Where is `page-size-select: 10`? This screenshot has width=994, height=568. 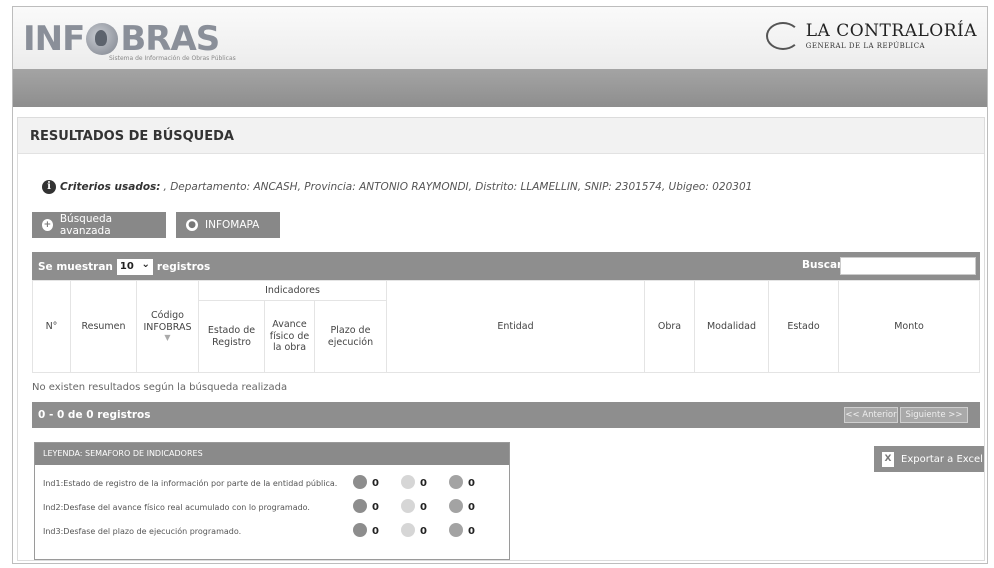 page-size-select: 10 is located at coordinates (134, 266).